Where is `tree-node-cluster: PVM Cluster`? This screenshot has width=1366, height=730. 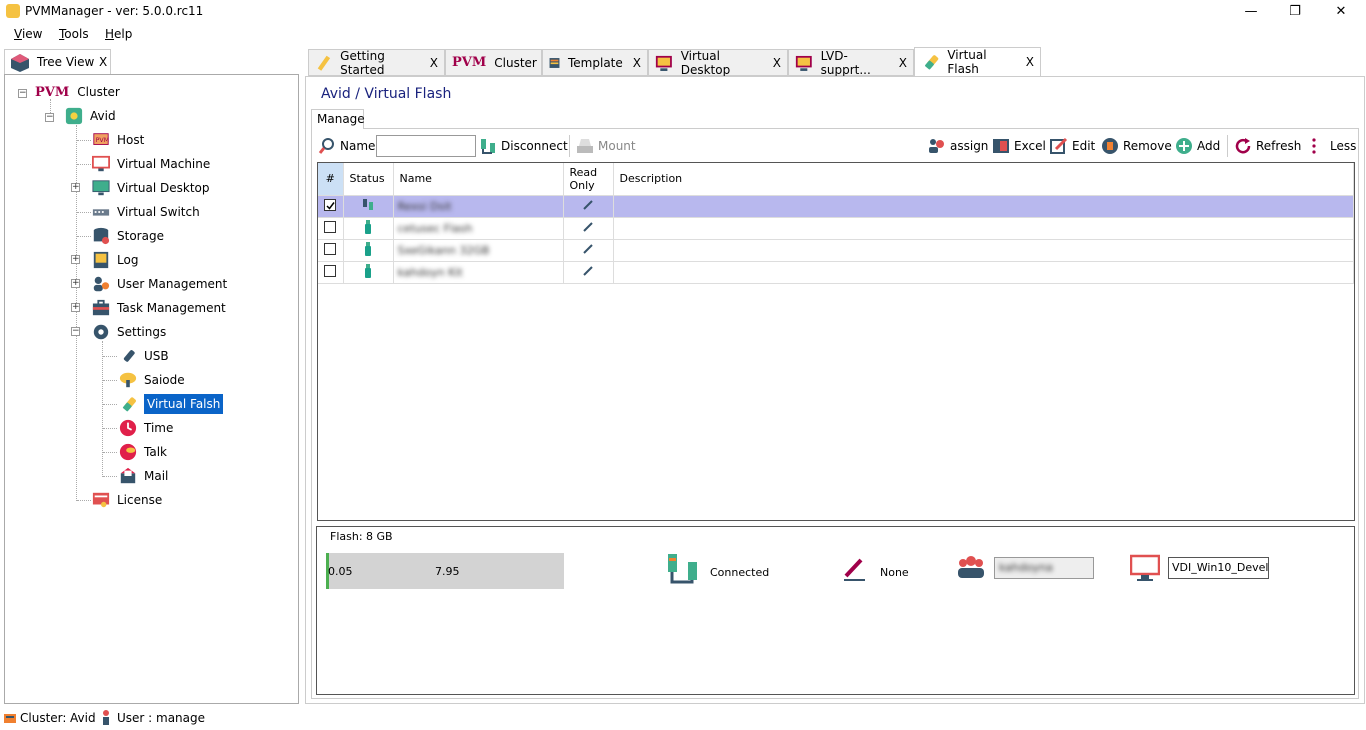 tree-node-cluster: PVM Cluster is located at coordinates (77, 92).